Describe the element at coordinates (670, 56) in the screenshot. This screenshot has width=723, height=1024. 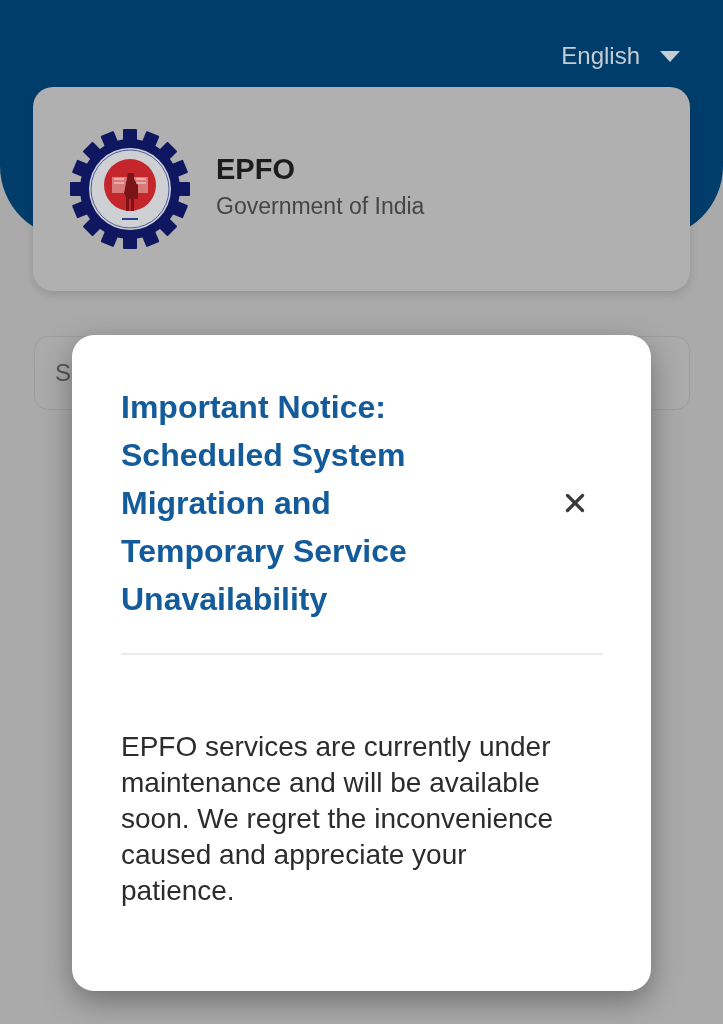
I see `caret-down-icon` at that location.